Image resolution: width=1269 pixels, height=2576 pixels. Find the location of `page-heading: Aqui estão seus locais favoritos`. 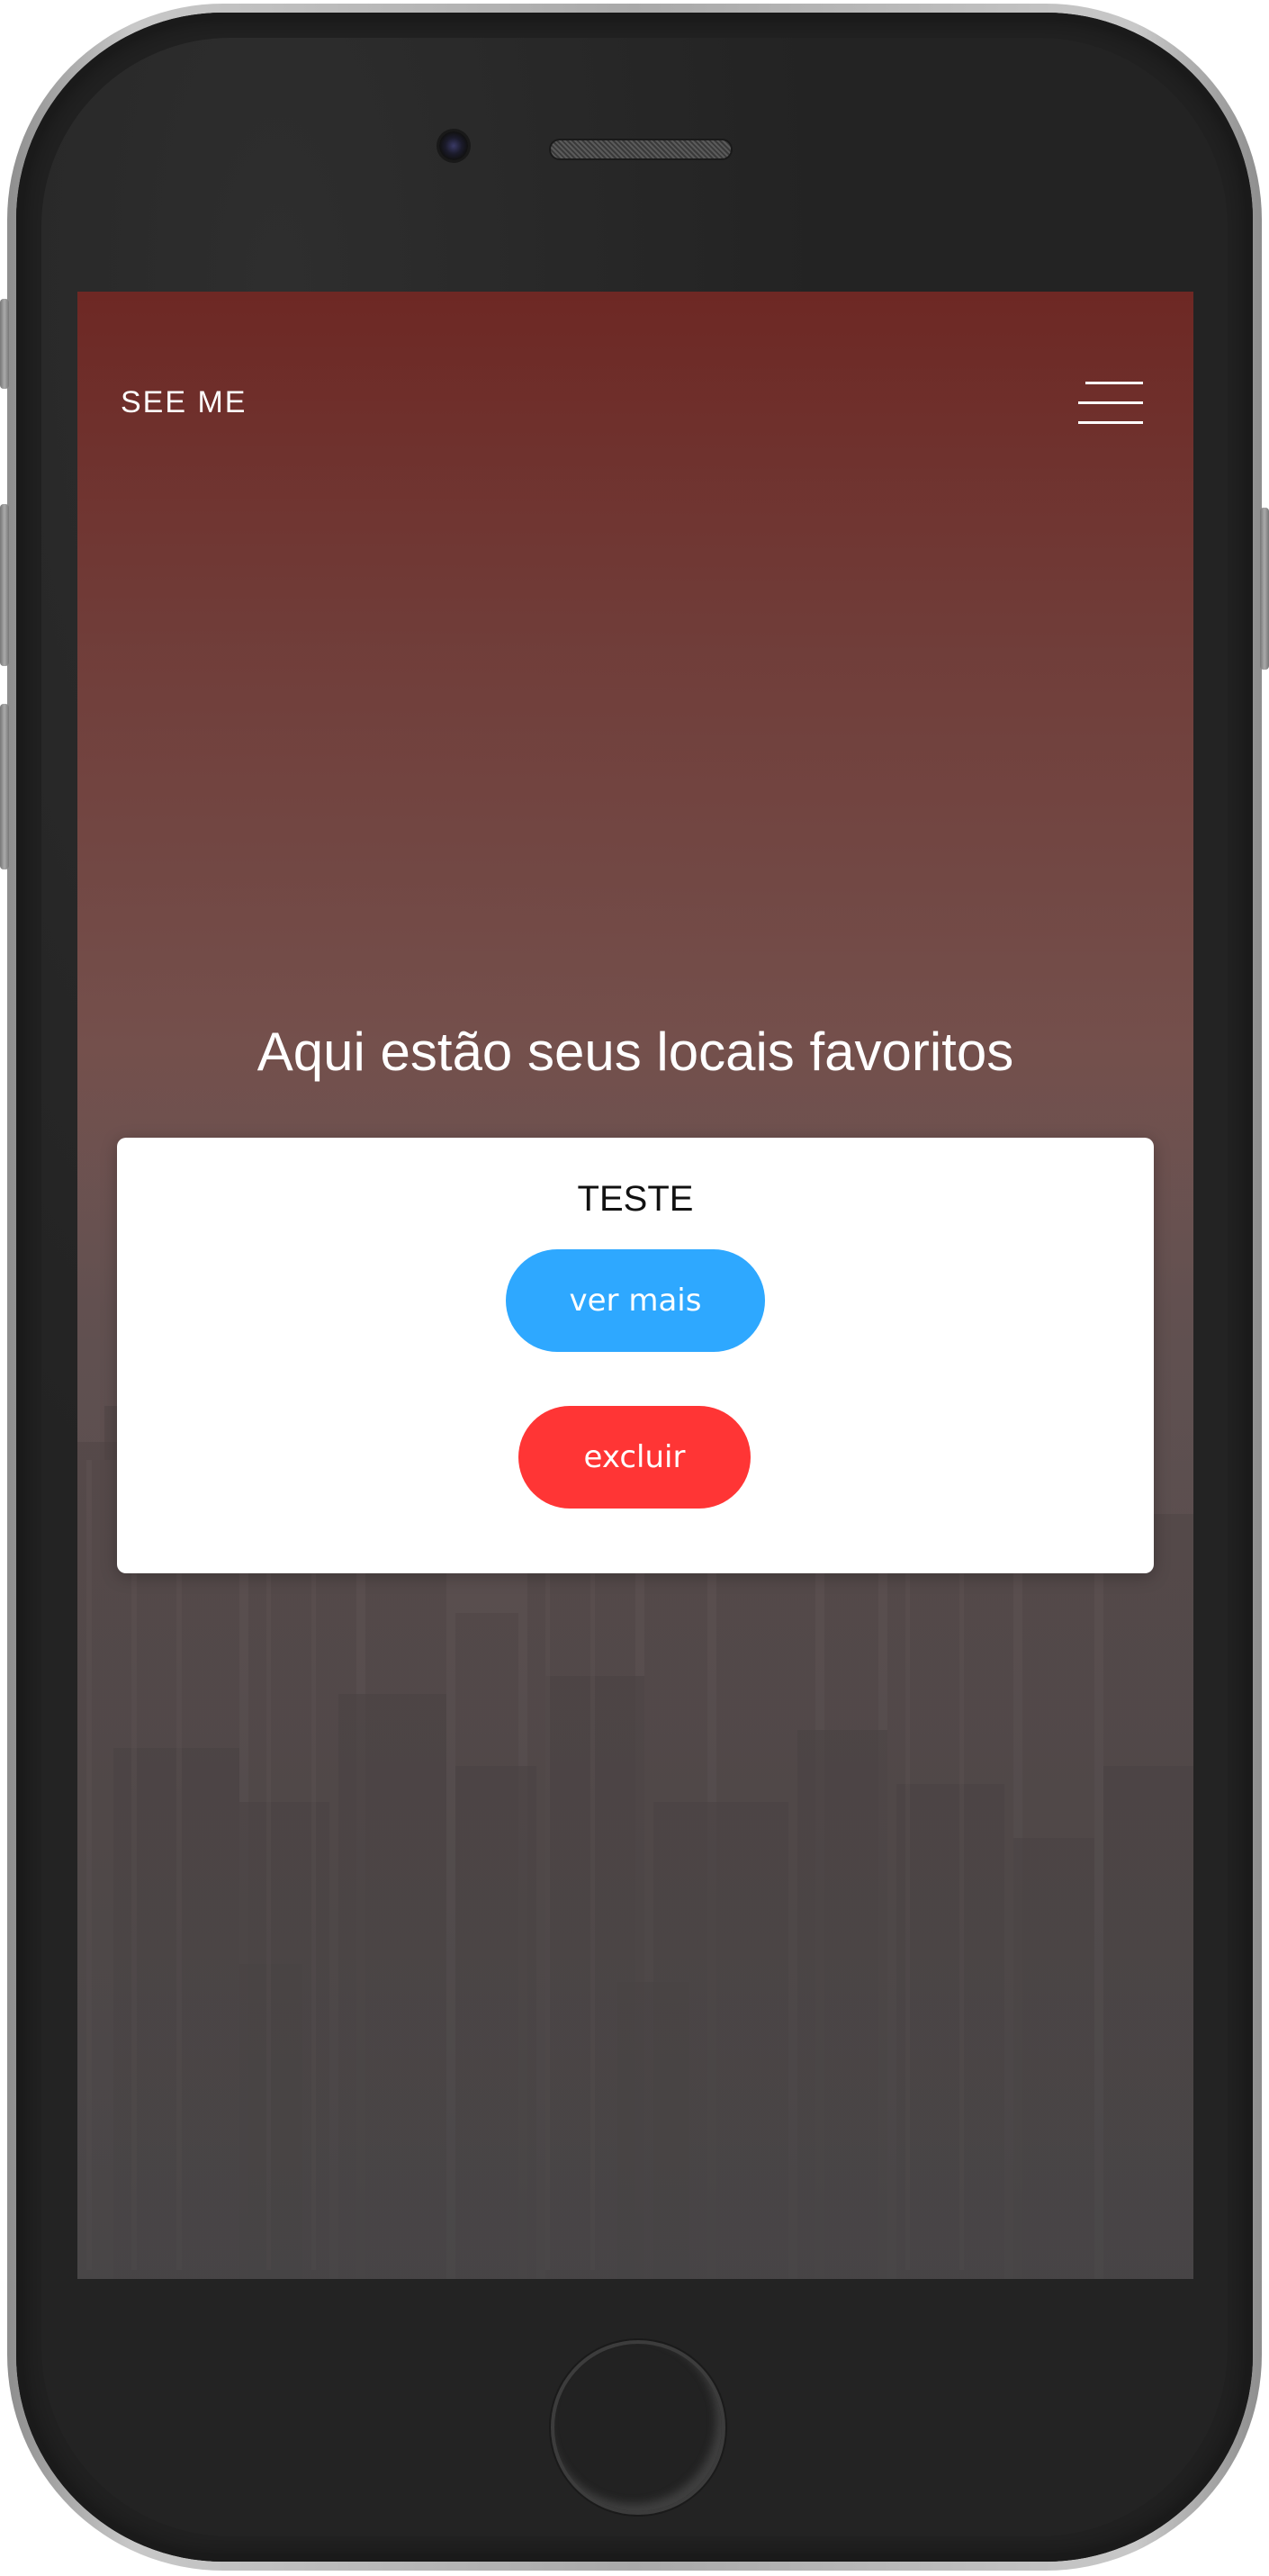

page-heading: Aqui estão seus locais favoritos is located at coordinates (635, 1052).